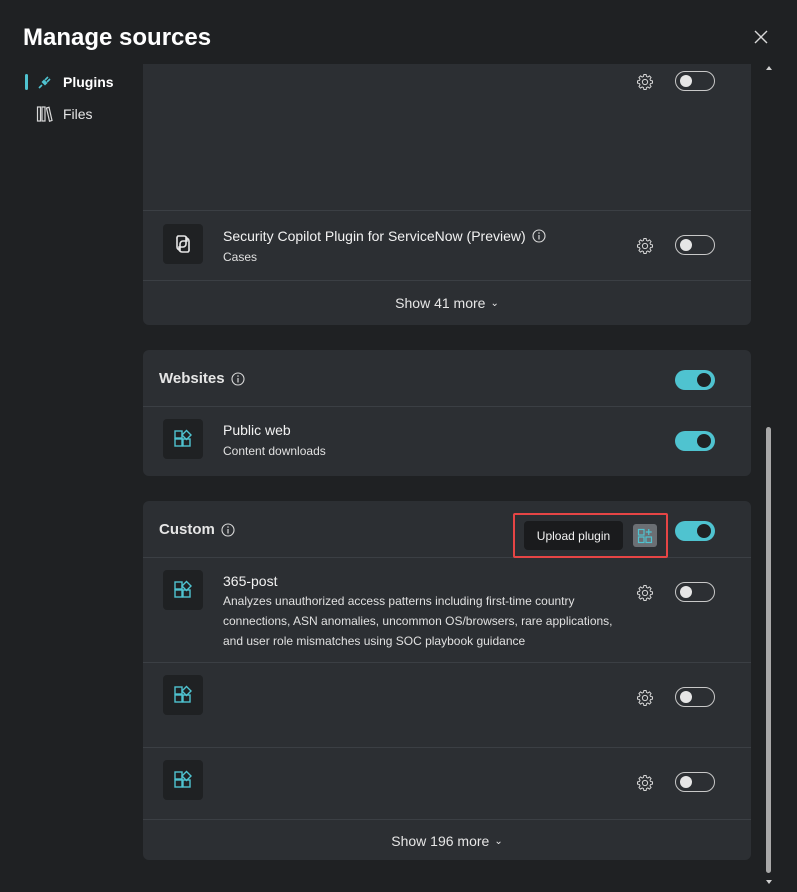 The height and width of the screenshot is (892, 797). I want to click on section-title: Websites, so click(202, 378).